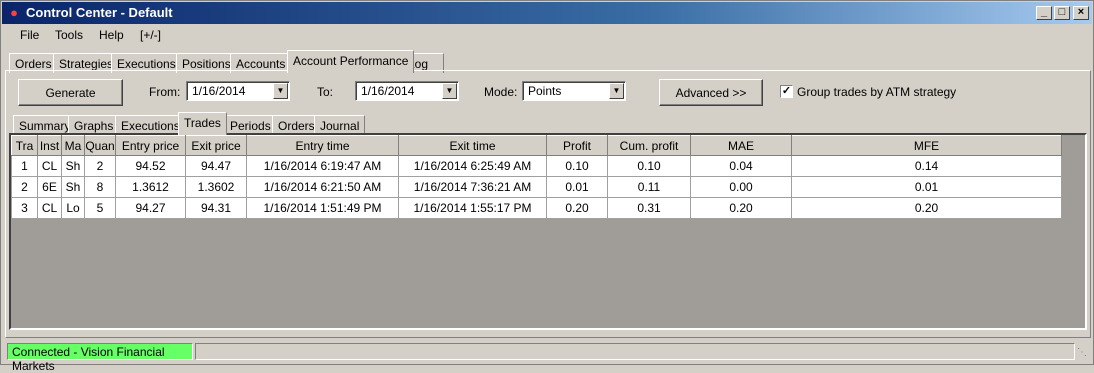 This screenshot has width=1094, height=373. I want to click on mode-select: Points ▼, so click(574, 91).